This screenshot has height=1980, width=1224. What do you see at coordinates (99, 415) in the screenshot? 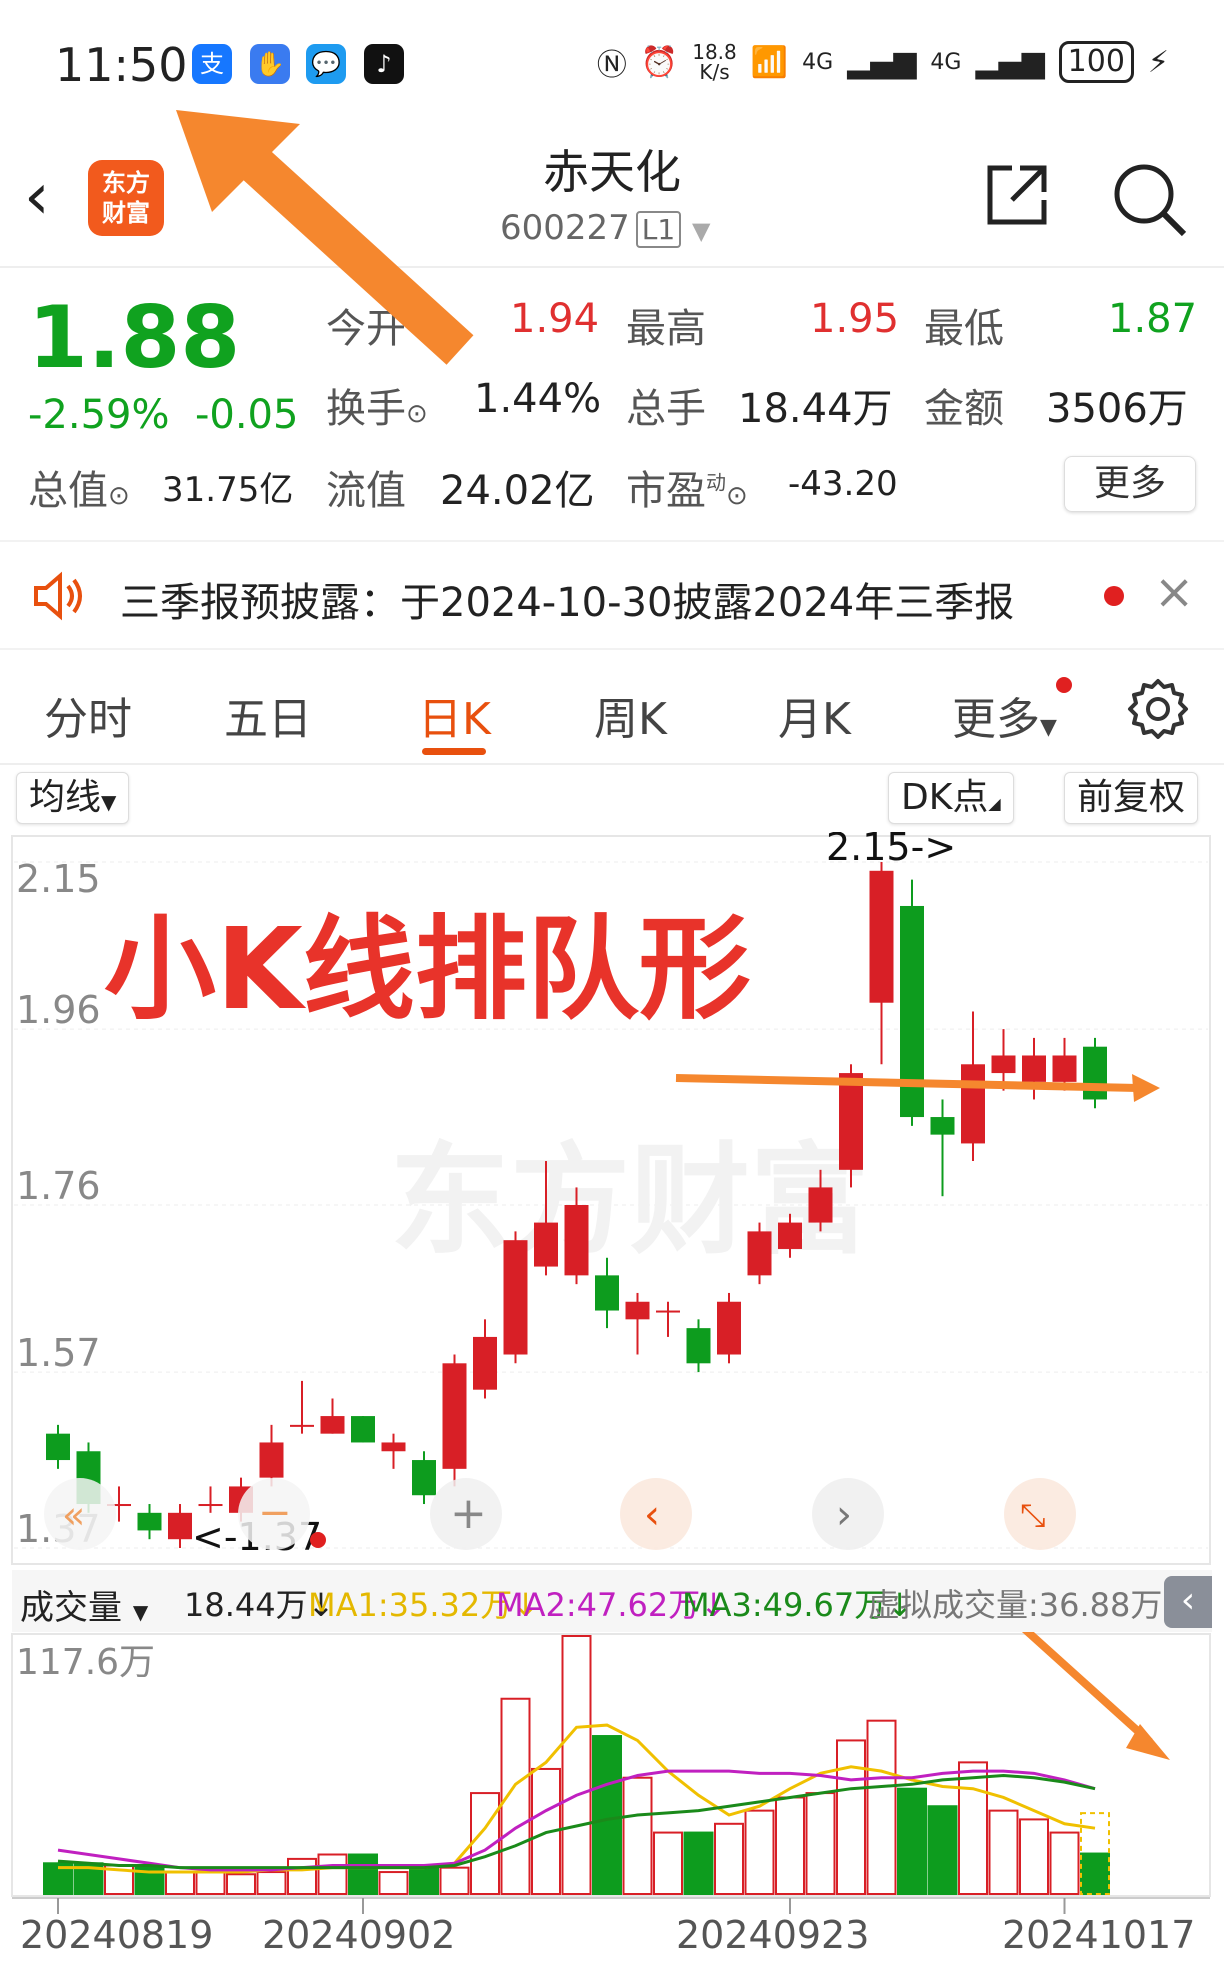
I see `change-percent: -2.59%` at bounding box center [99, 415].